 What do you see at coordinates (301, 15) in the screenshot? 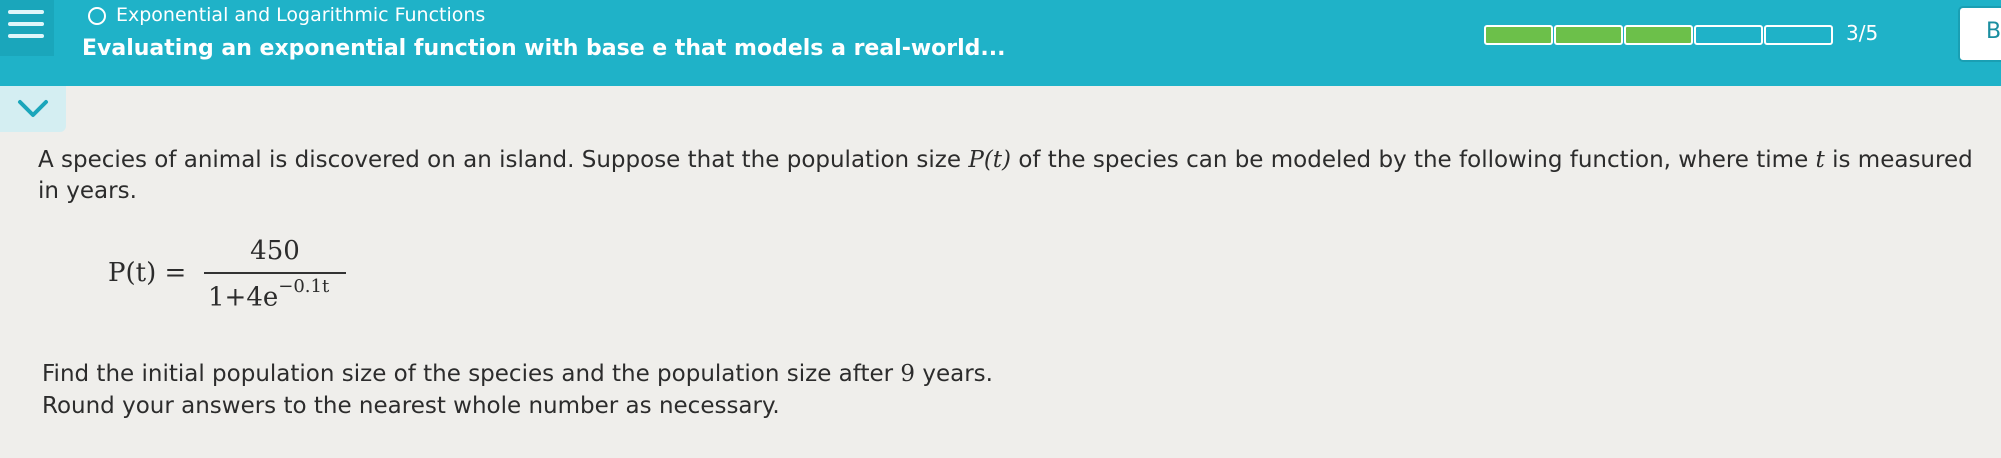
I see `topic-title: Exponential and Logarithmic Functions` at bounding box center [301, 15].